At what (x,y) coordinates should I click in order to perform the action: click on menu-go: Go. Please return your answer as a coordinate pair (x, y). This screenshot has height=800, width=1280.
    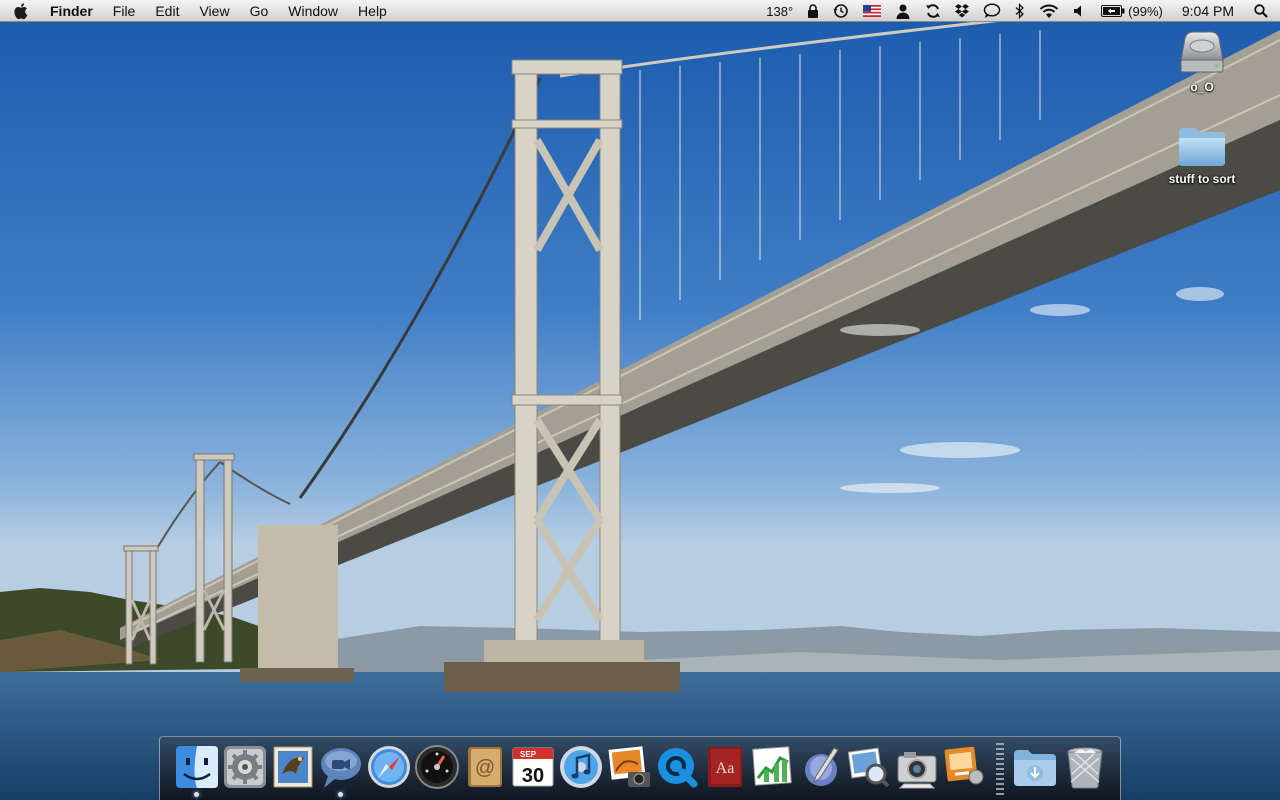
    Looking at the image, I should click on (259, 11).